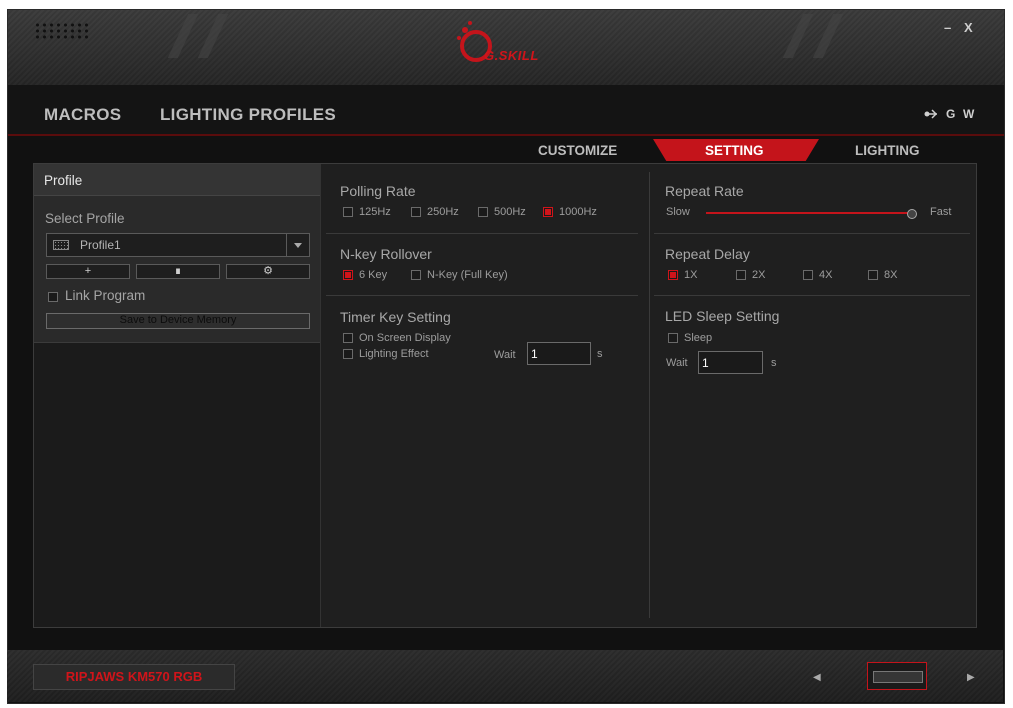  Describe the element at coordinates (373, 275) in the screenshot. I see `rollover-6key-label: 6 Key` at that location.